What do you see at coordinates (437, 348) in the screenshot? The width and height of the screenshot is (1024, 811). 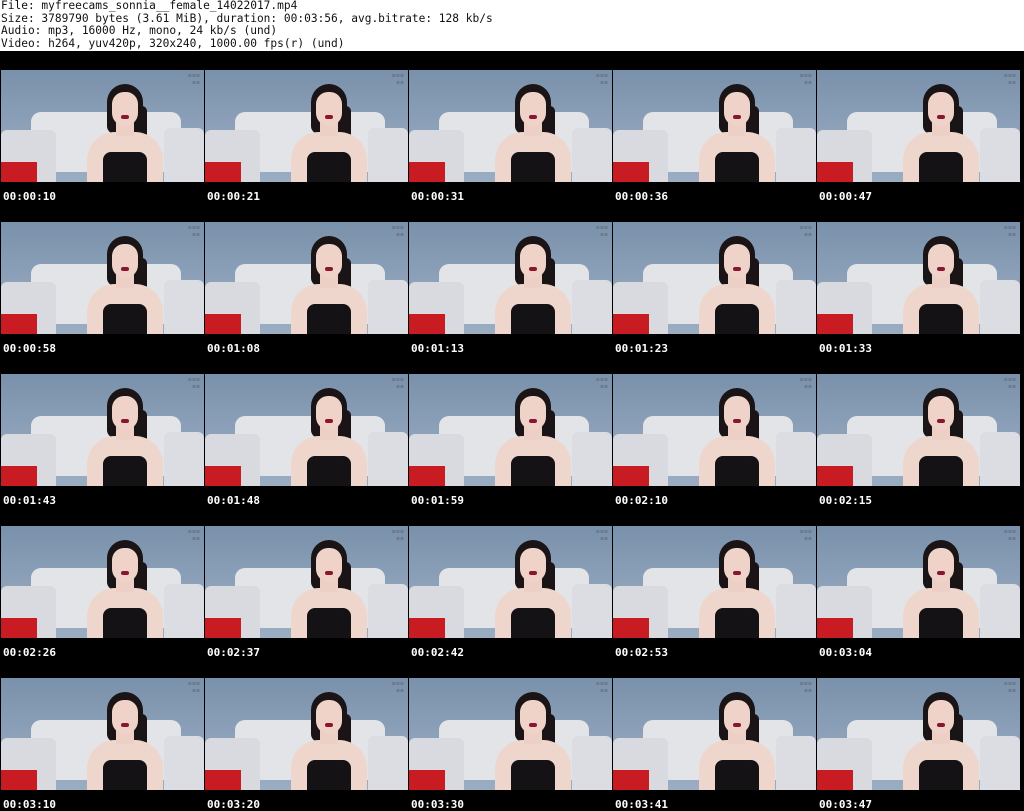 I see `timestamp-label: 00:01:13` at bounding box center [437, 348].